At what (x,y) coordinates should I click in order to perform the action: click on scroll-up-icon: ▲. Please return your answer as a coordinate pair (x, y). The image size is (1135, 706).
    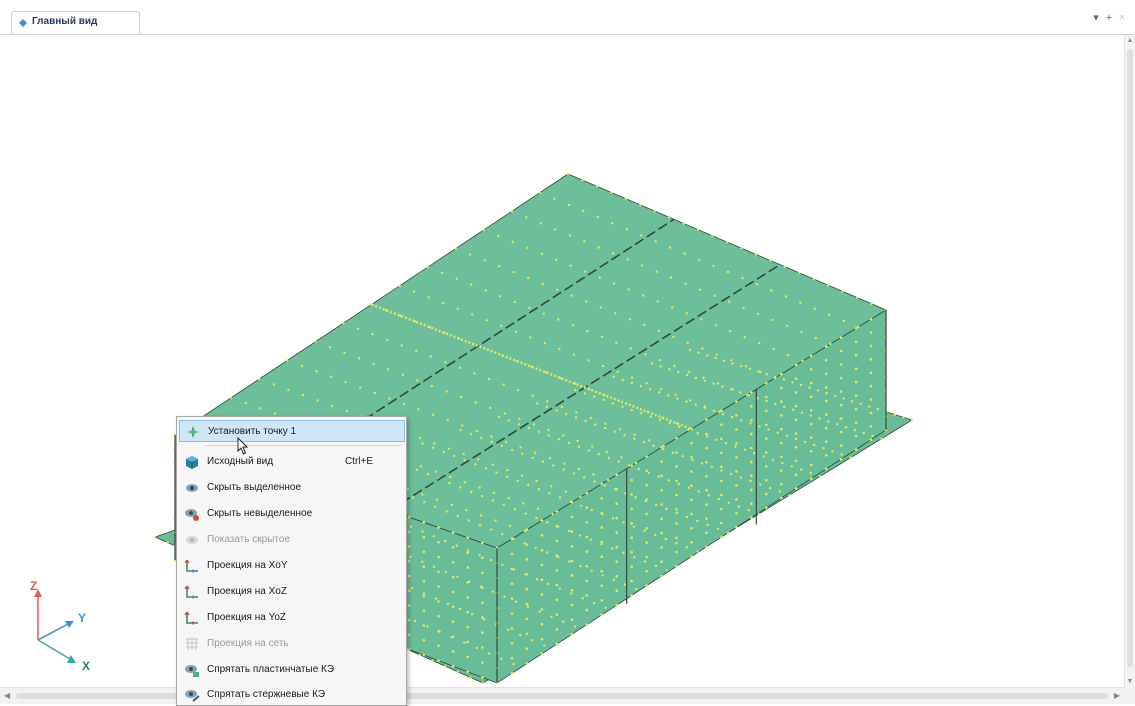
    Looking at the image, I should click on (1130, 40).